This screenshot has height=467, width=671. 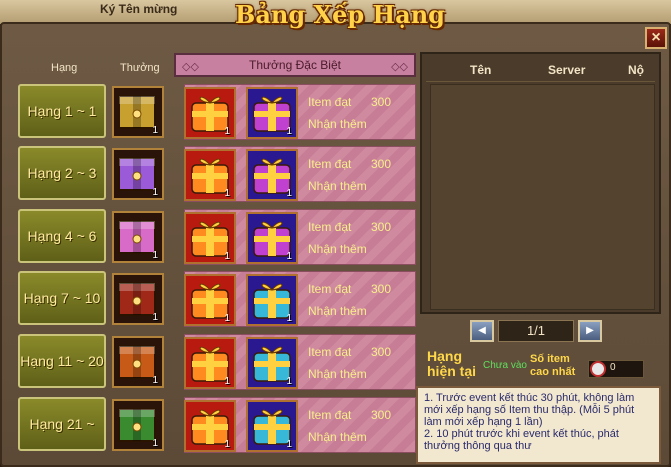 I want to click on header-rank: Hạng, so click(x=64, y=68).